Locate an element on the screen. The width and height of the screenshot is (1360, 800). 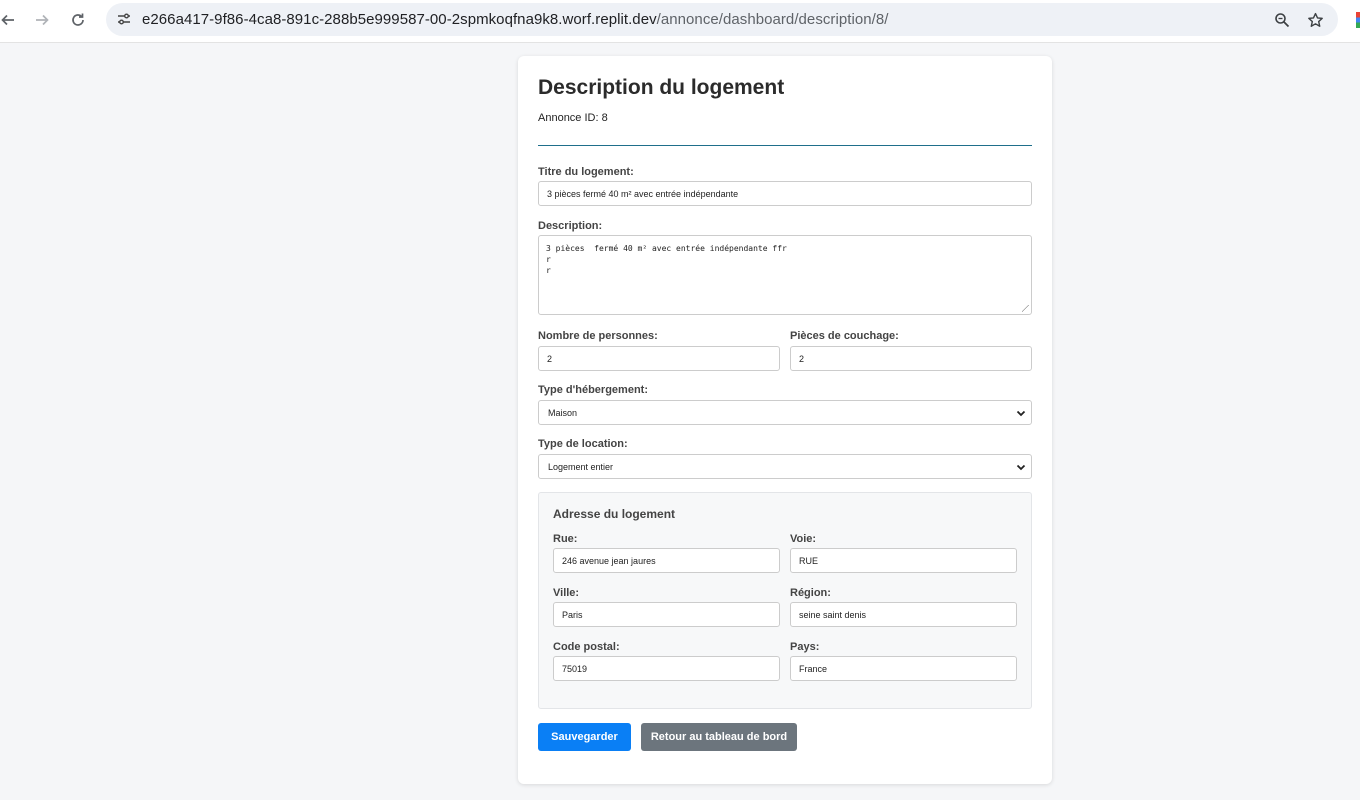
voie-input: RUE is located at coordinates (903, 560).